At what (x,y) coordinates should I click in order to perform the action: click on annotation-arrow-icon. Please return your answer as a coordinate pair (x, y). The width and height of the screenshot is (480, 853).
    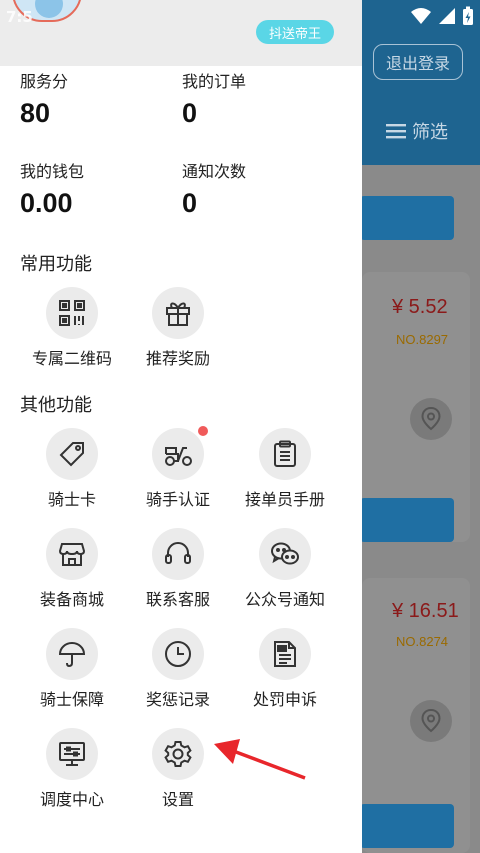
    Looking at the image, I should click on (260, 759).